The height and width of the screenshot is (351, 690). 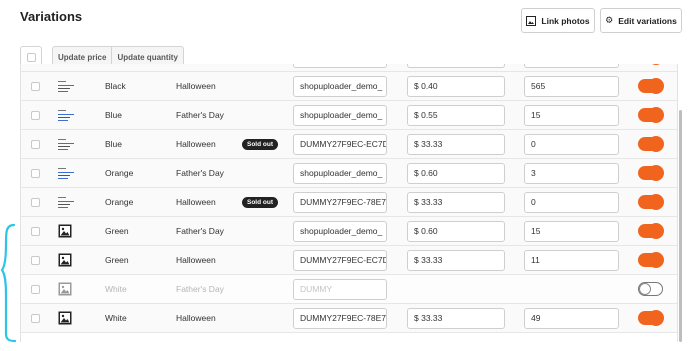 What do you see at coordinates (571, 173) in the screenshot?
I see `quantity-input: 3` at bounding box center [571, 173].